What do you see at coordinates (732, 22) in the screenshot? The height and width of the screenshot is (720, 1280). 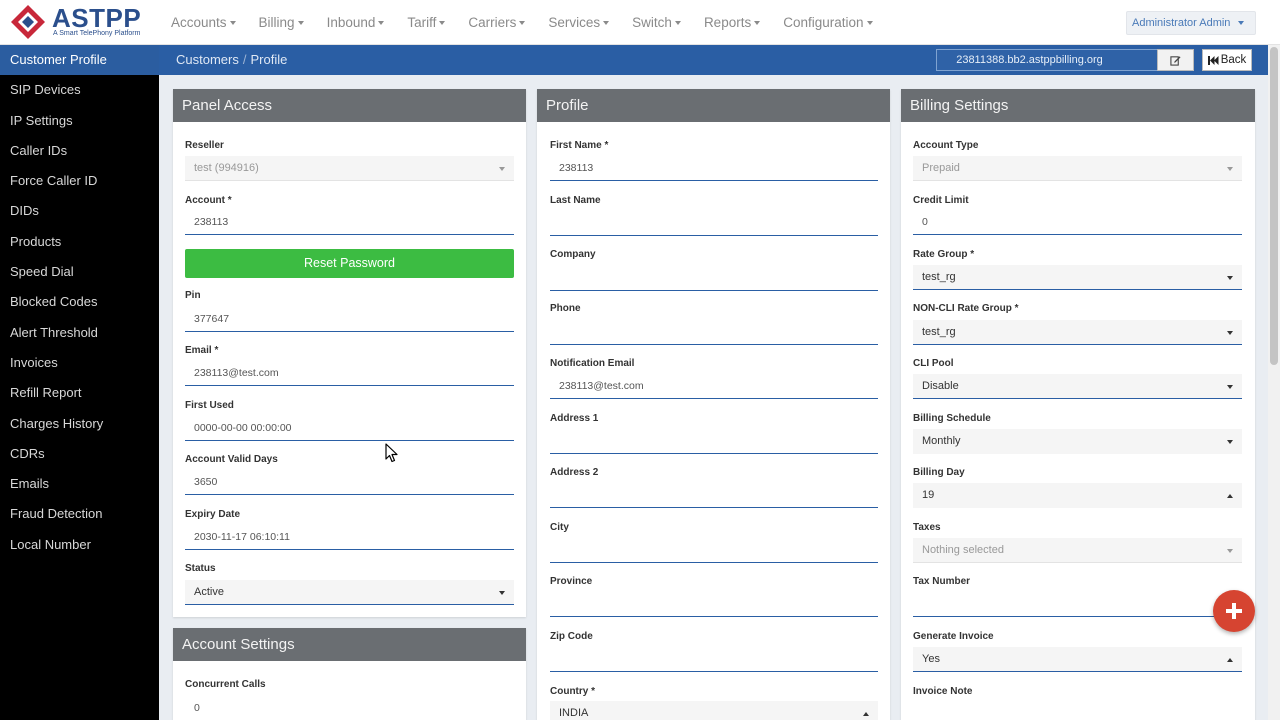 I see `nav-reports: Reports` at bounding box center [732, 22].